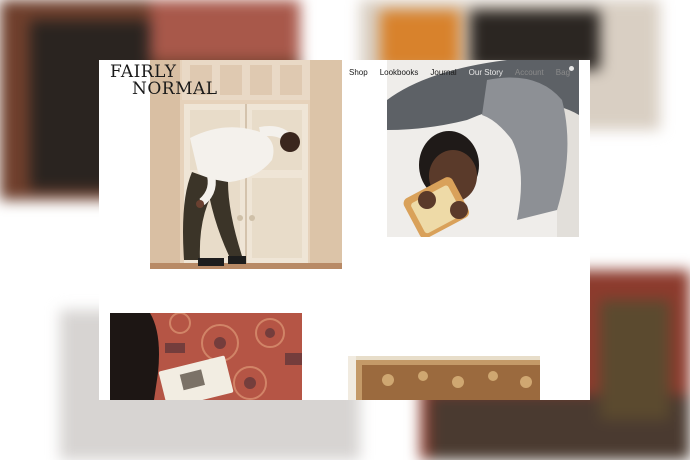  Describe the element at coordinates (358, 72) in the screenshot. I see `nav-shop: Shop` at that location.